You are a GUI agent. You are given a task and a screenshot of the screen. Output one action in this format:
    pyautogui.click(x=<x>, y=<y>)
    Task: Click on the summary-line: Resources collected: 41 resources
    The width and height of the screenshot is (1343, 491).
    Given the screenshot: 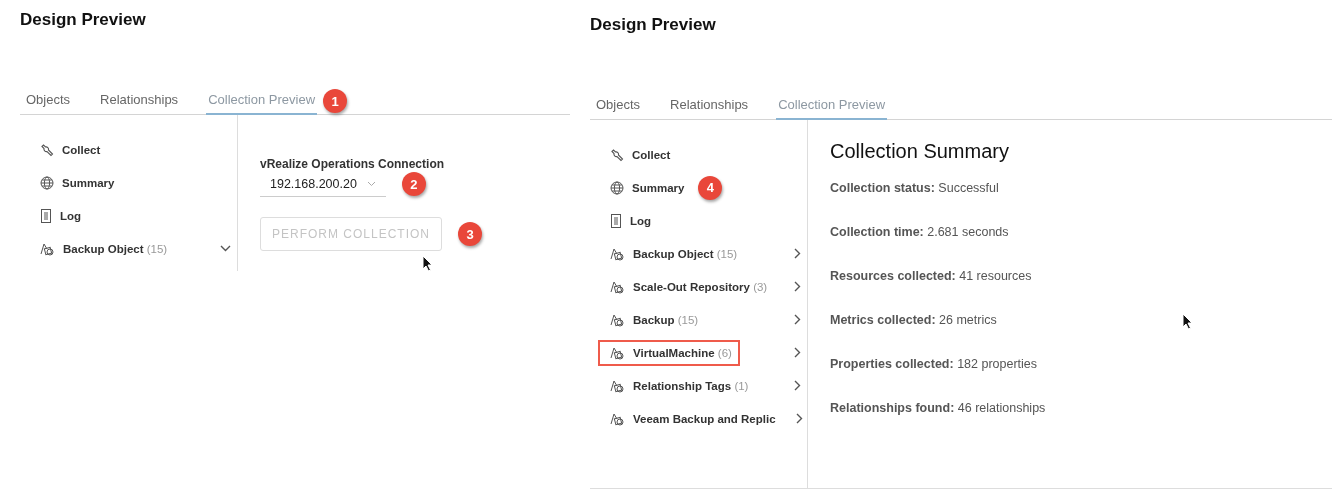 What is the action you would take?
    pyautogui.click(x=931, y=277)
    